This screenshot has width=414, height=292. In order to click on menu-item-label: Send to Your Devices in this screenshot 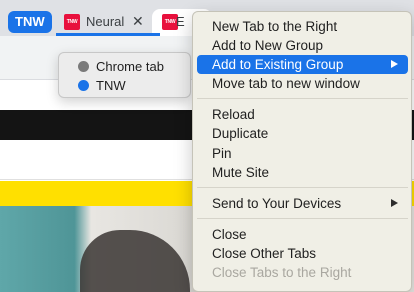, I will do `click(277, 203)`.